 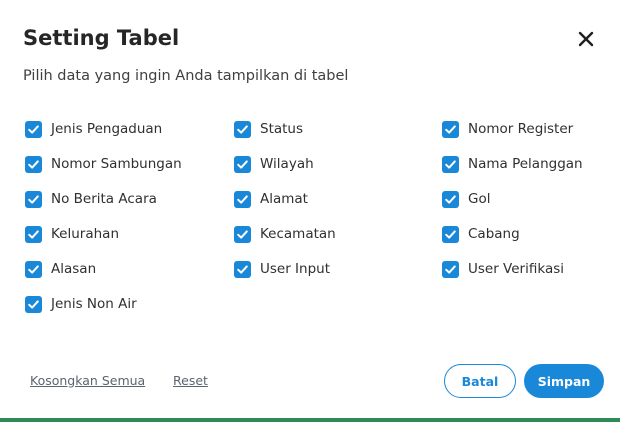 I want to click on option-jenis-pengaduan: Jenis Pengaduan, so click(x=93, y=129).